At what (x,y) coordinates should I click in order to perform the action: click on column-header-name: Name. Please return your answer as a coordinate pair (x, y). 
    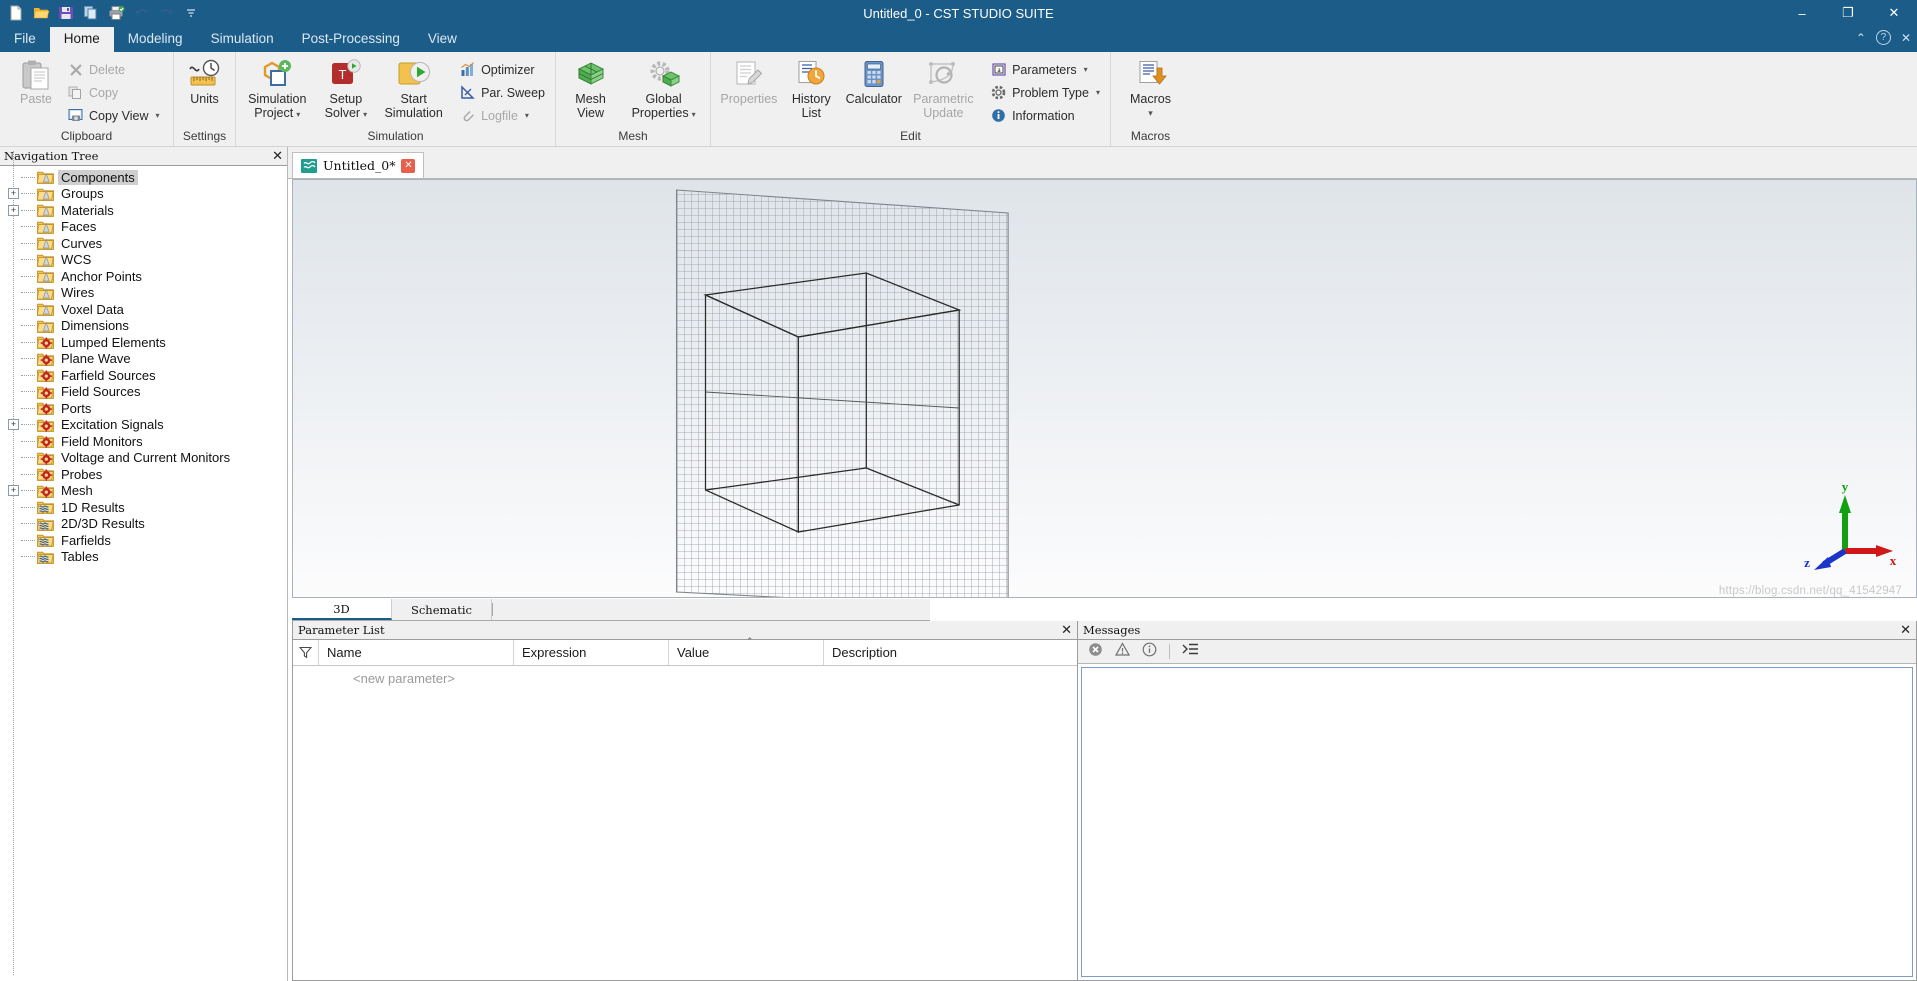
    Looking at the image, I should click on (416, 652).